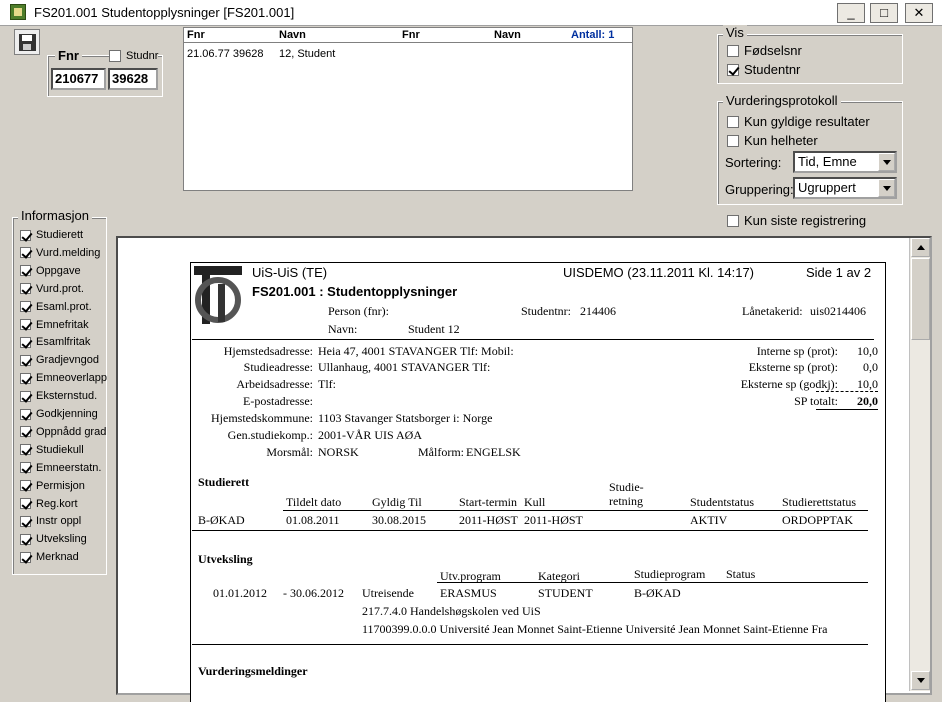  What do you see at coordinates (225, 54) in the screenshot?
I see `result-fnr: 21.06.77 39628` at bounding box center [225, 54].